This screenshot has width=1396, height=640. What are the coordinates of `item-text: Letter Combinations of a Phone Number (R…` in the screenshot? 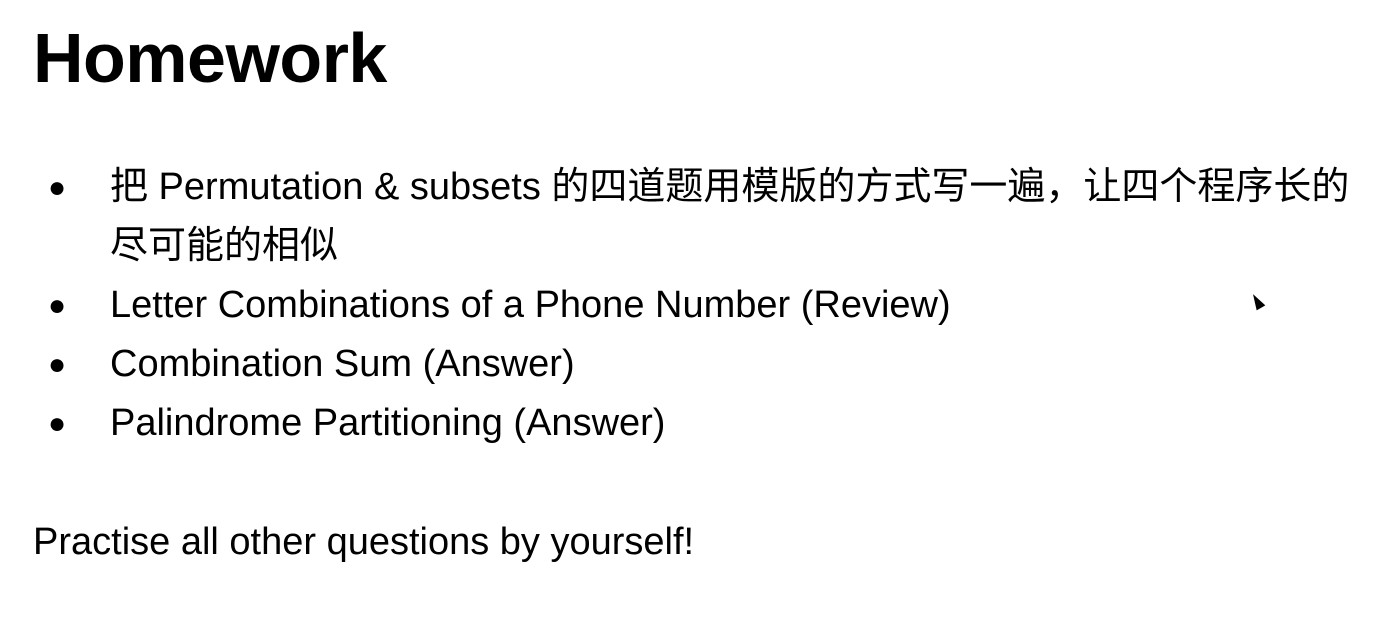 It's located at (530, 305).